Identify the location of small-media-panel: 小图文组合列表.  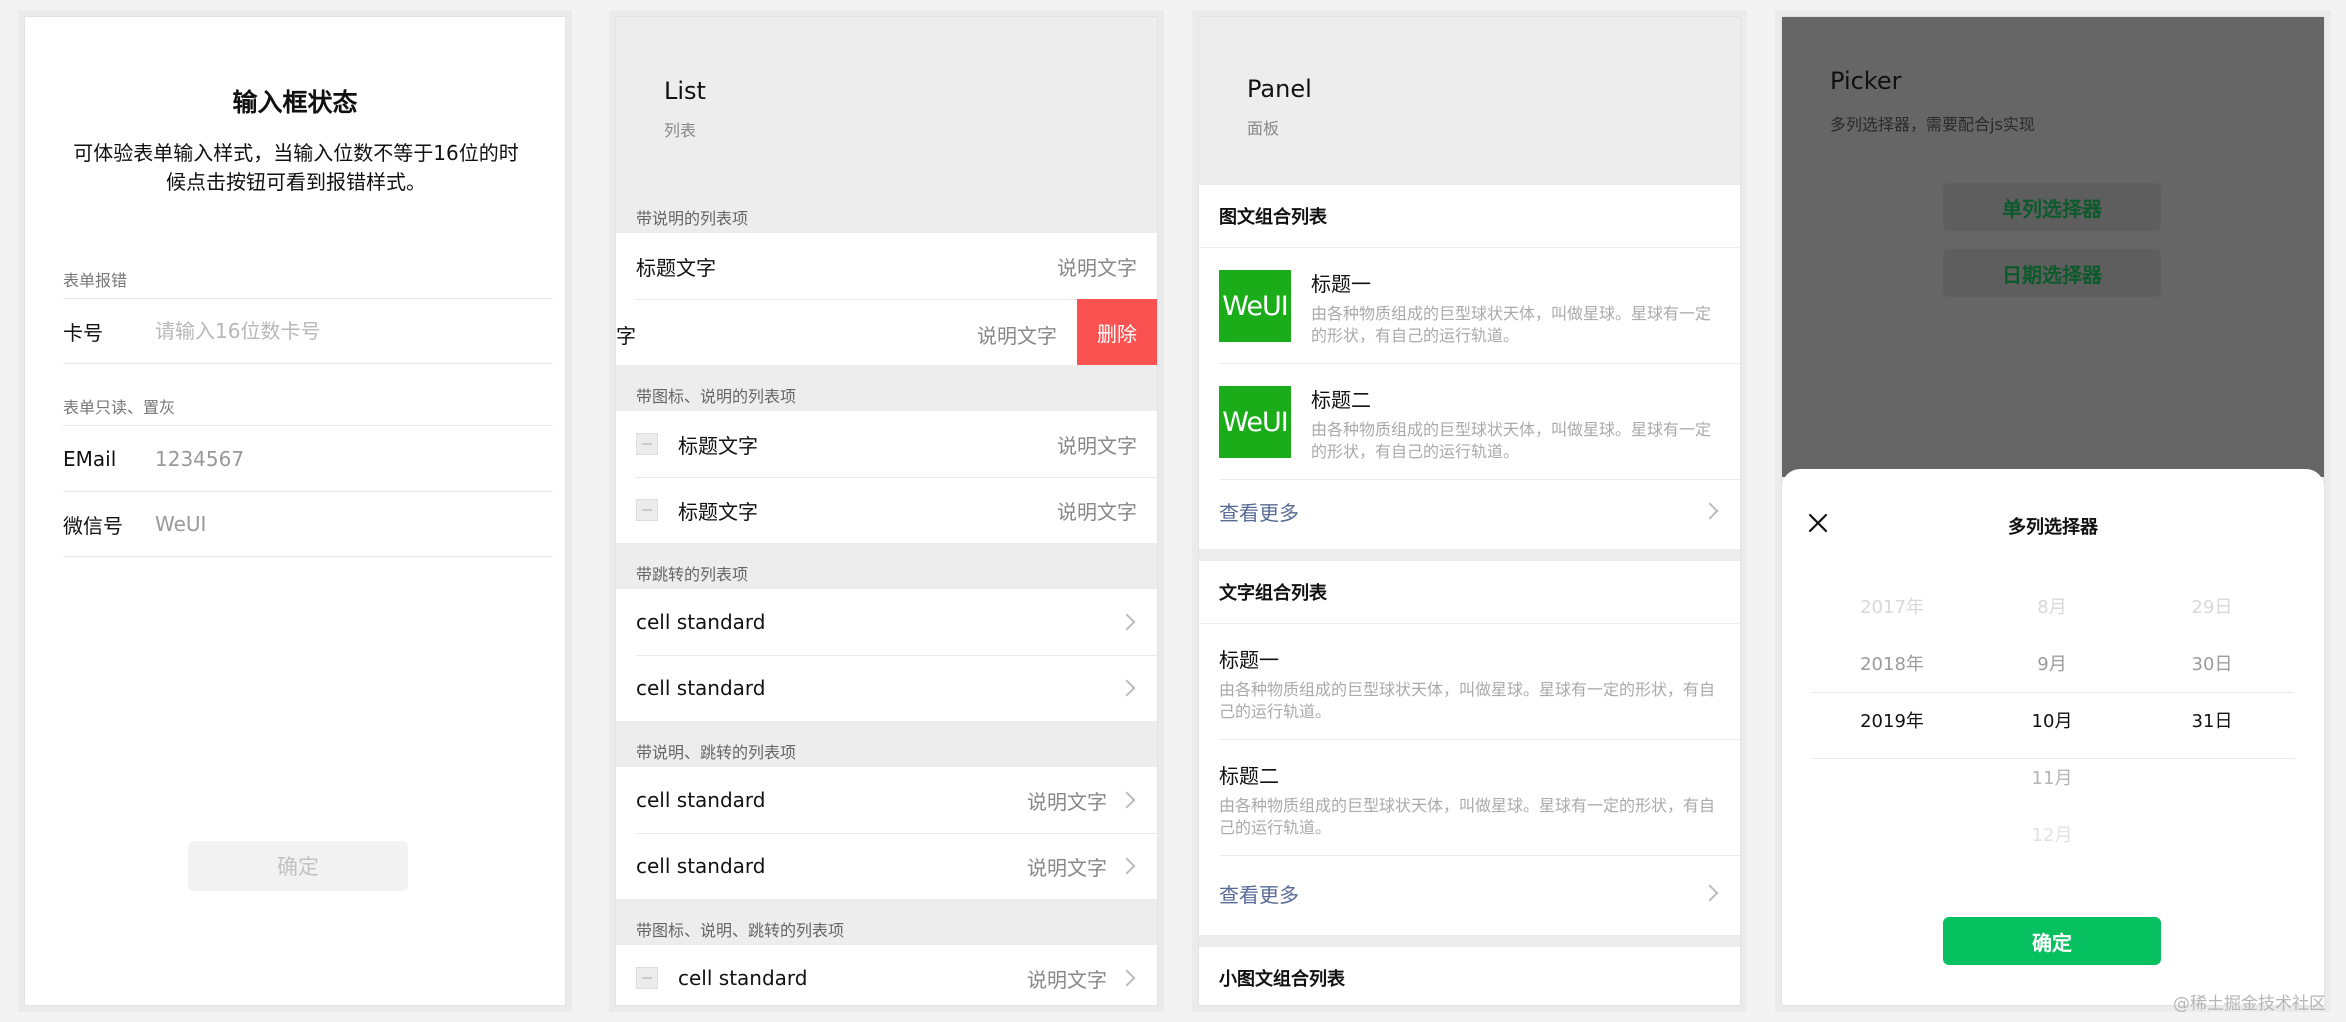
(1469, 976).